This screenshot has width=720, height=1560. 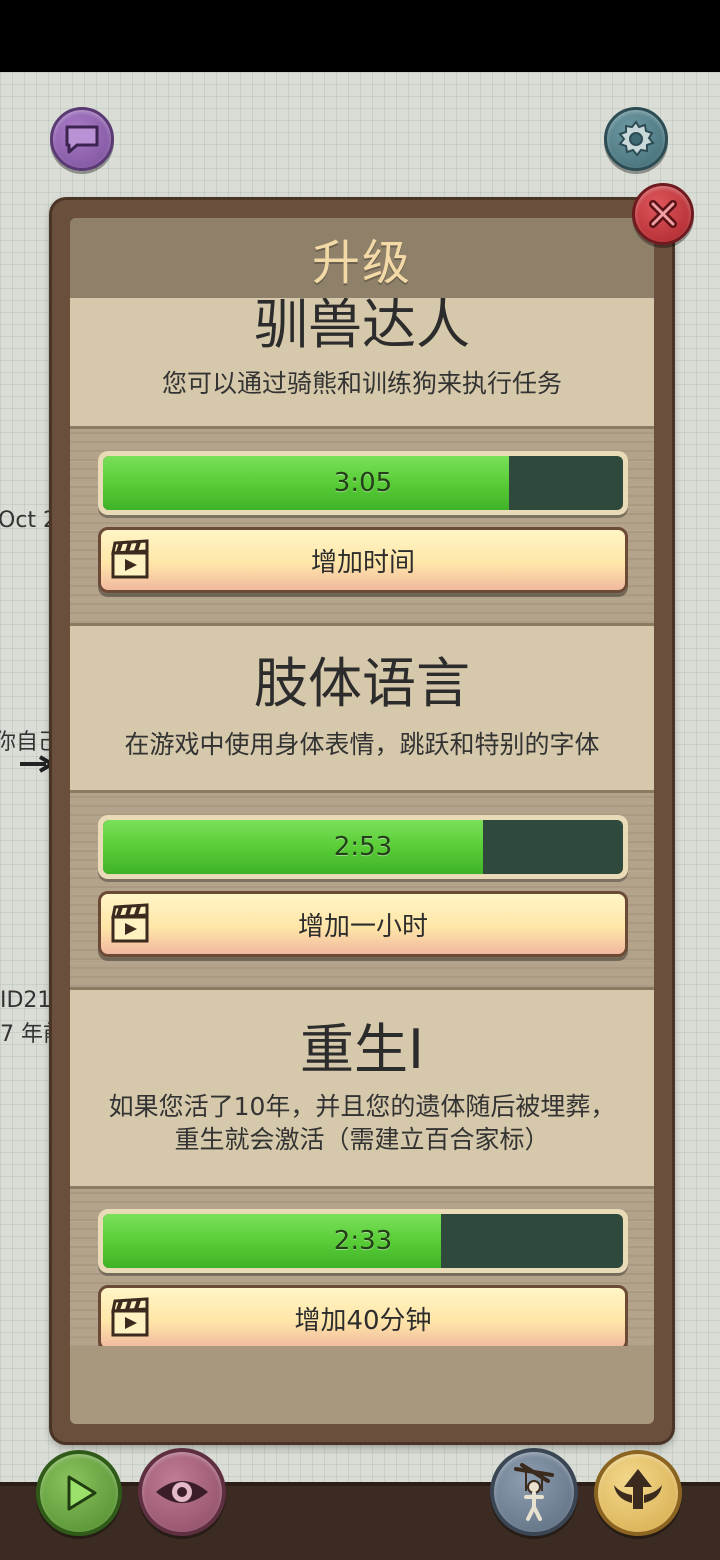 I want to click on progress-track: 2:53, so click(x=363, y=847).